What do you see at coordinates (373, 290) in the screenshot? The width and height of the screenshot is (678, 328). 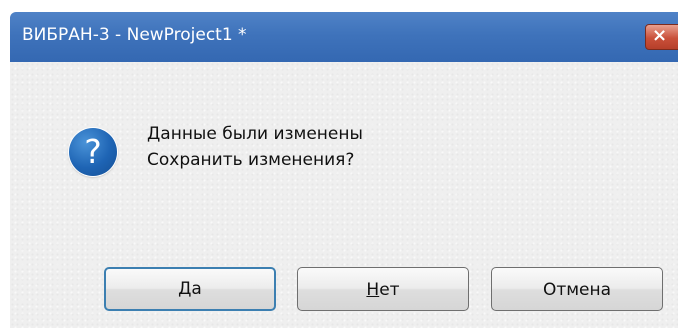 I see `no-button-mnemonic: Н` at bounding box center [373, 290].